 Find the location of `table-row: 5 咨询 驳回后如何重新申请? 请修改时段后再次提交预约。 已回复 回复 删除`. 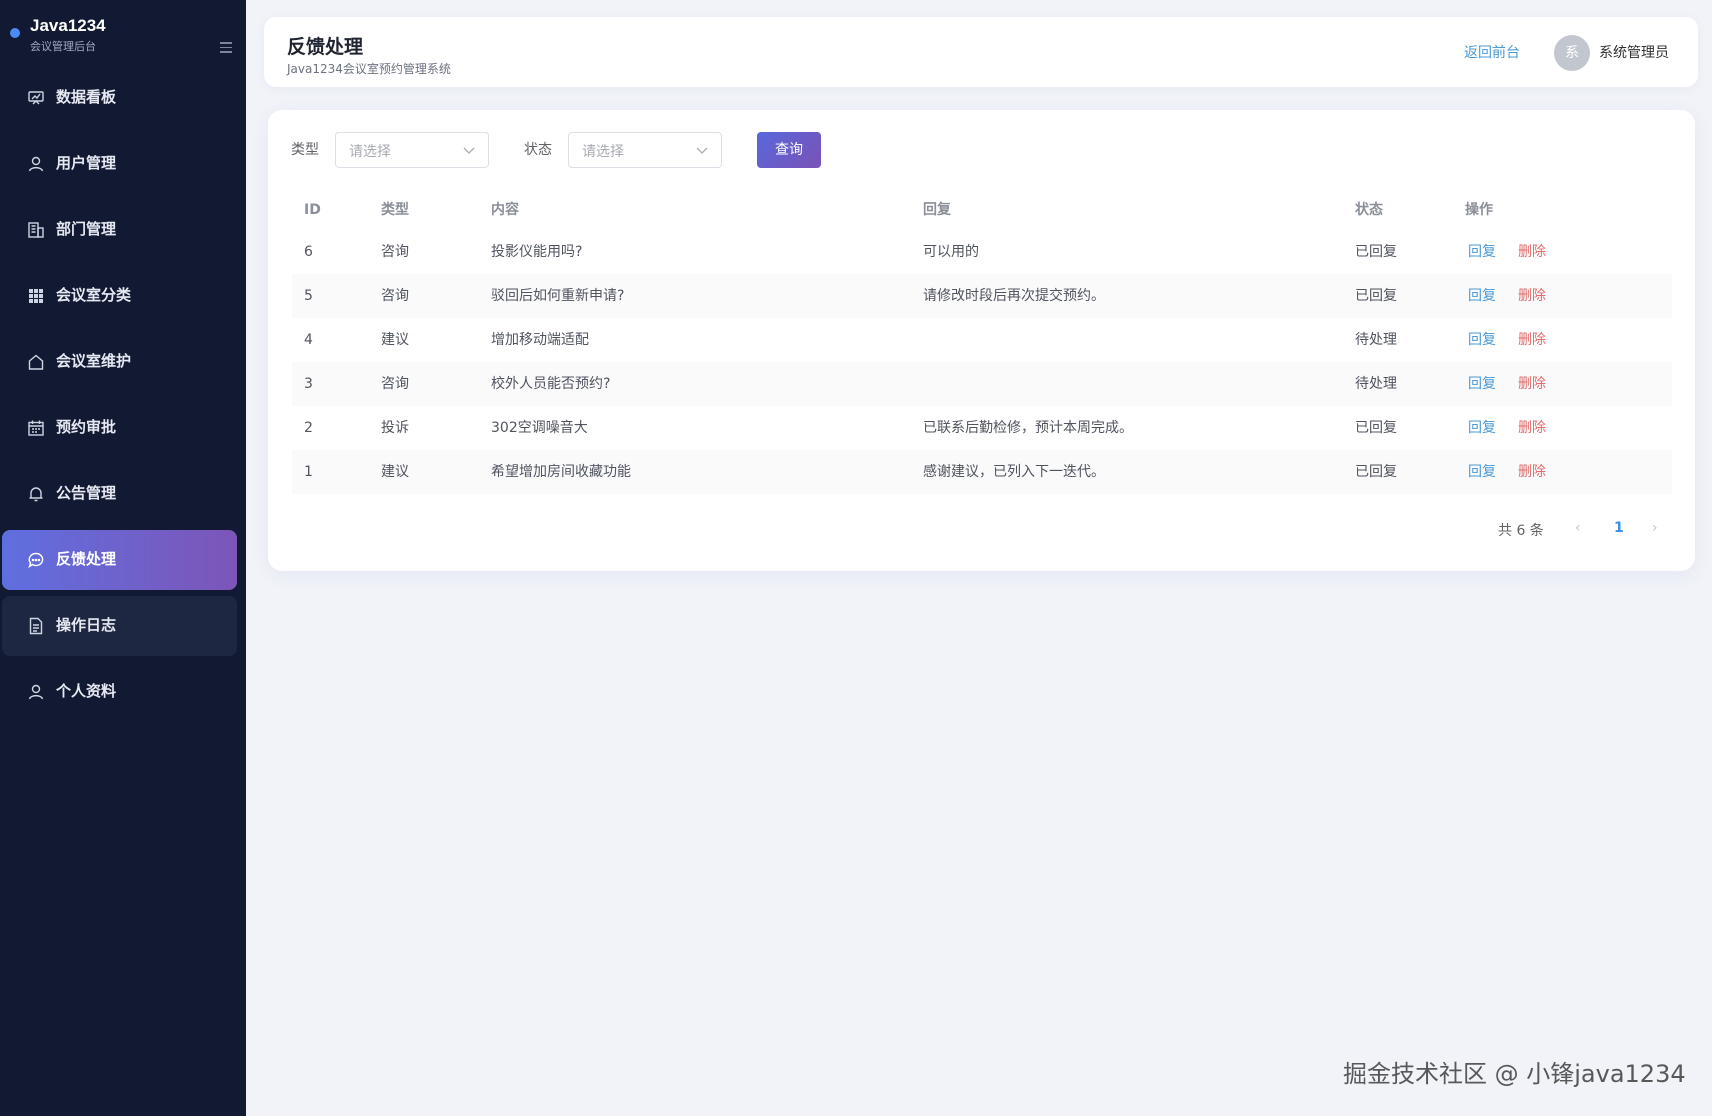

table-row: 5 咨询 驳回后如何重新申请? 请修改时段后再次提交预约。 已回复 回复 删除 is located at coordinates (982, 296).